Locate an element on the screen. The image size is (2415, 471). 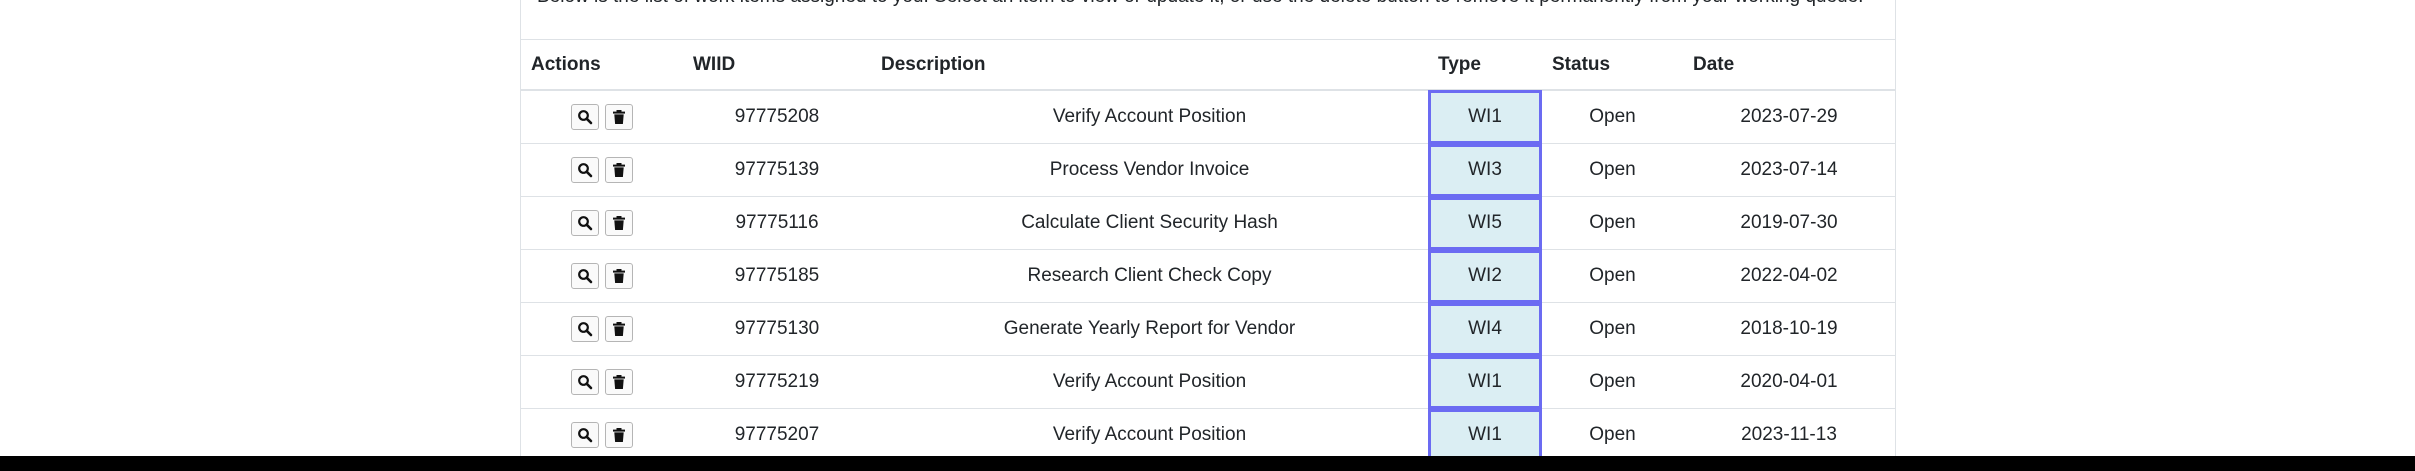
date-cell: 2023-07-14 is located at coordinates (1789, 170).